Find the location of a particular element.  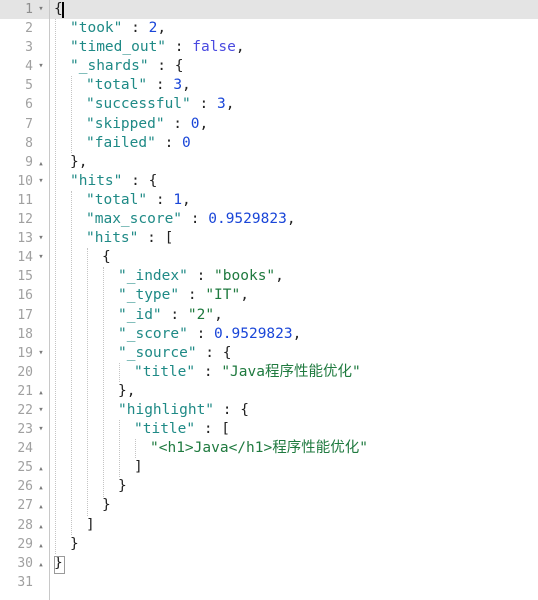

line-number: 8 is located at coordinates (29, 143).